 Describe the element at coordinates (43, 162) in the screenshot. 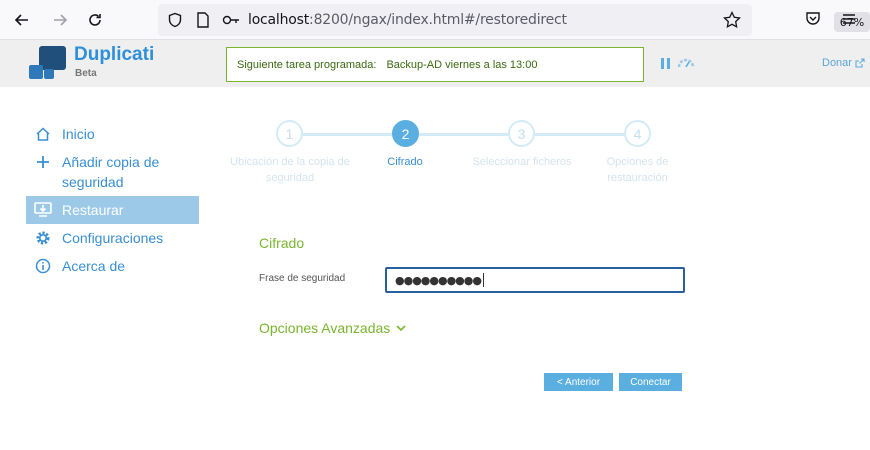

I see `plus-icon` at that location.